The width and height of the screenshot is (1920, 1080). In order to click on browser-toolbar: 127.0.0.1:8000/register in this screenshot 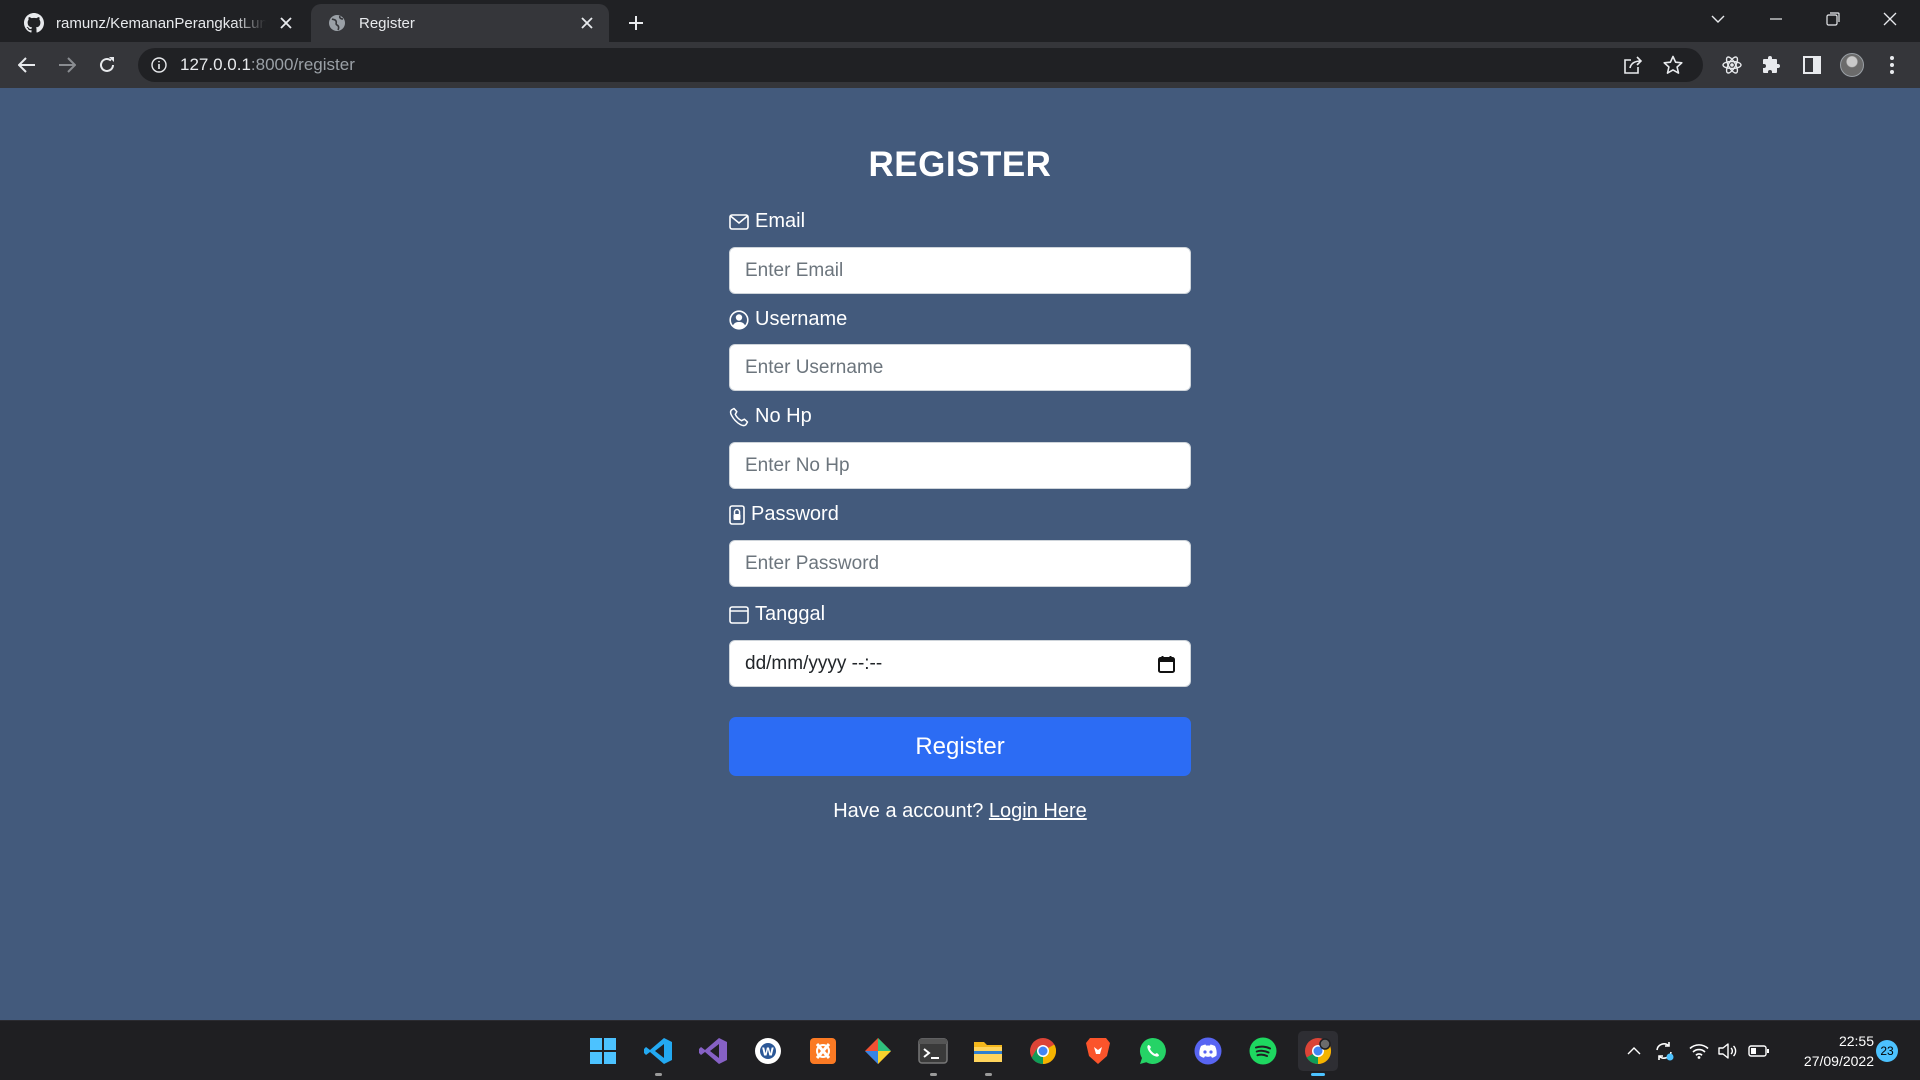, I will do `click(960, 65)`.